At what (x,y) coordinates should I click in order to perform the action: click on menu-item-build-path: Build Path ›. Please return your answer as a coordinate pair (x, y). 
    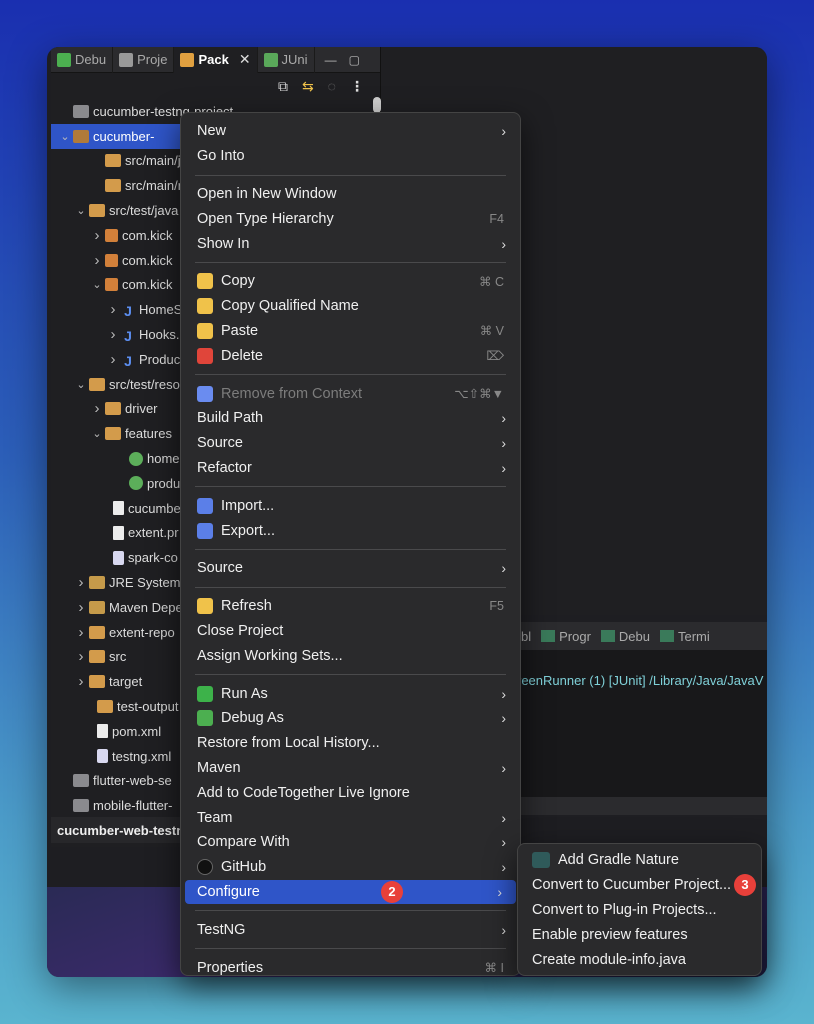
    Looking at the image, I should click on (350, 418).